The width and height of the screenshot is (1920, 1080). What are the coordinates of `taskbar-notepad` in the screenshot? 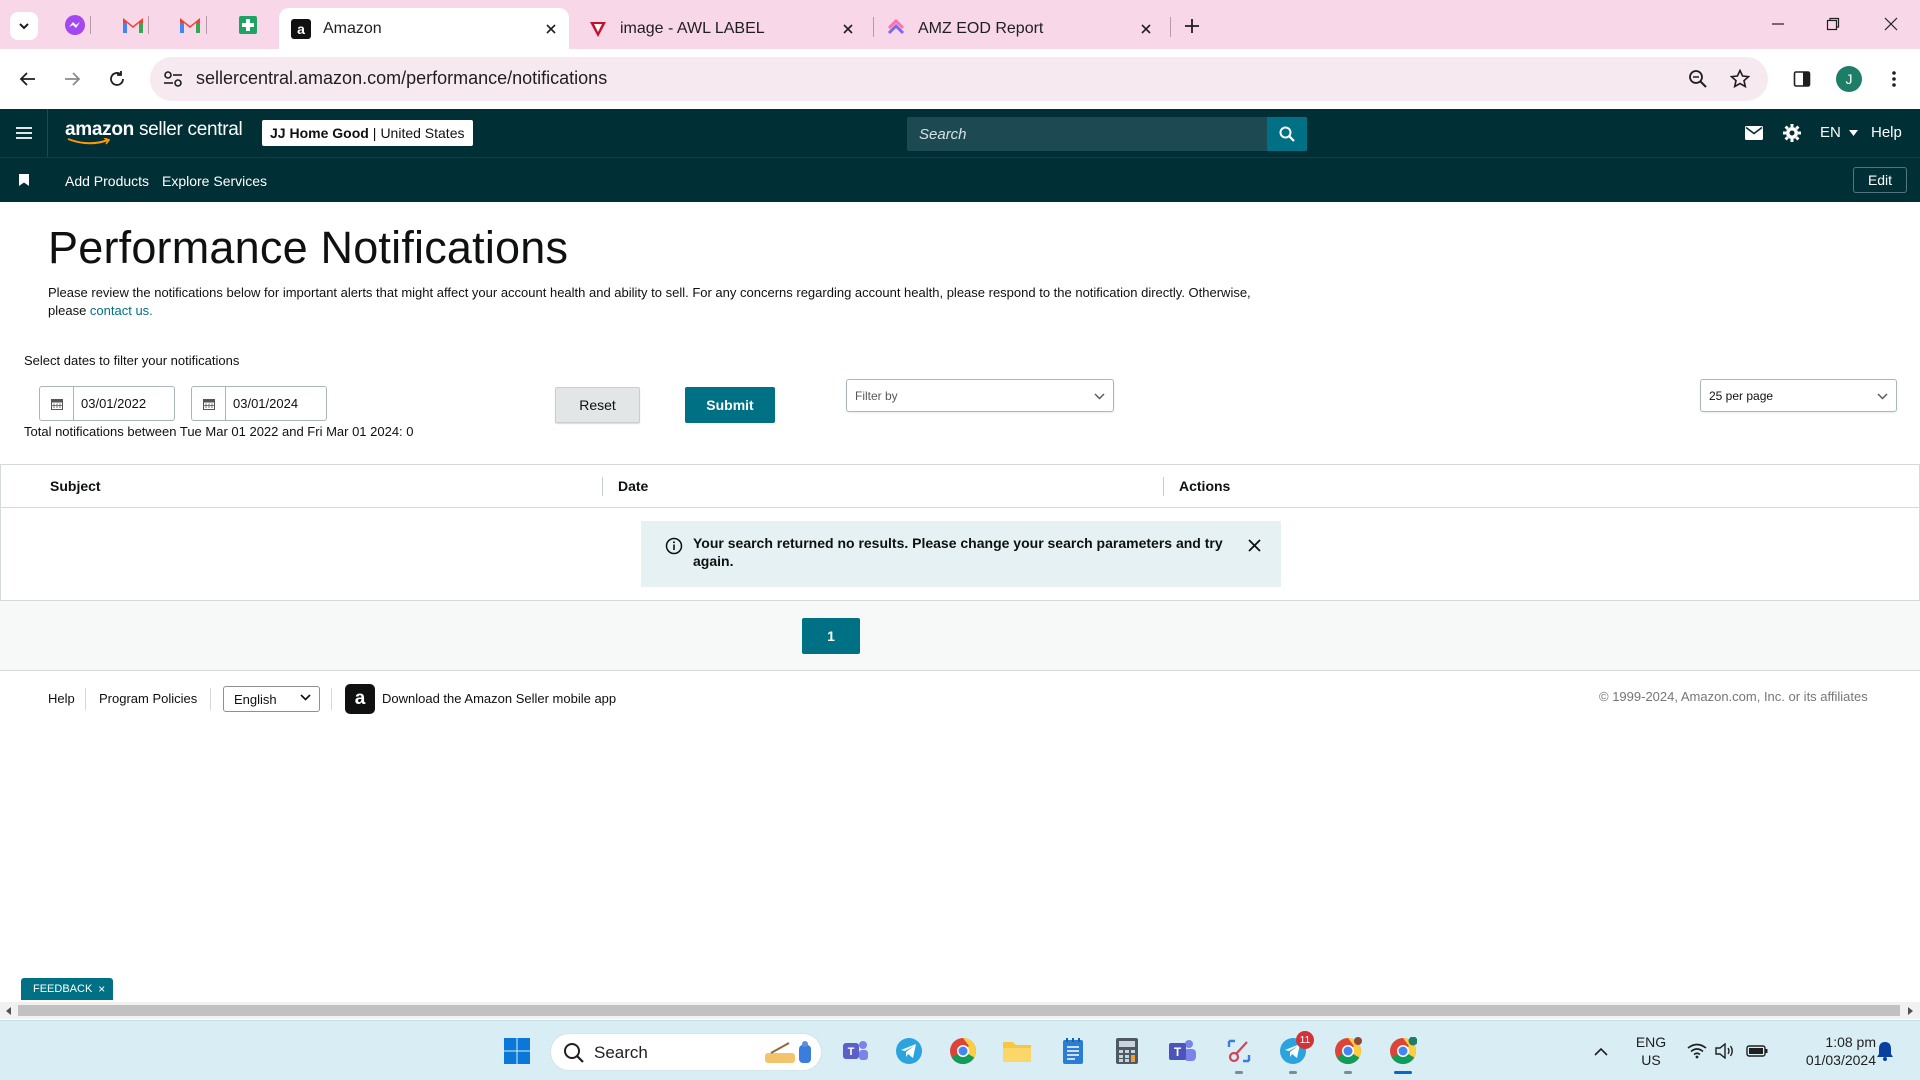 It's located at (1073, 1051).